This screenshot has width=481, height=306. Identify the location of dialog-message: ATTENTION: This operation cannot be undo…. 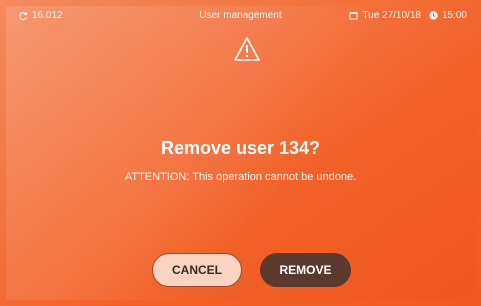
(240, 177).